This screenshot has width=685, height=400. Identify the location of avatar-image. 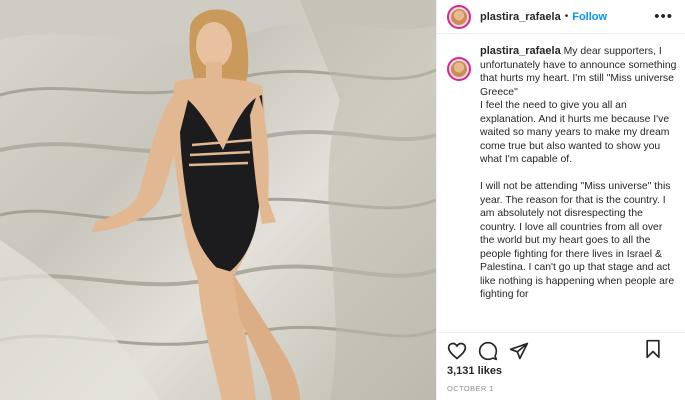
(459, 16).